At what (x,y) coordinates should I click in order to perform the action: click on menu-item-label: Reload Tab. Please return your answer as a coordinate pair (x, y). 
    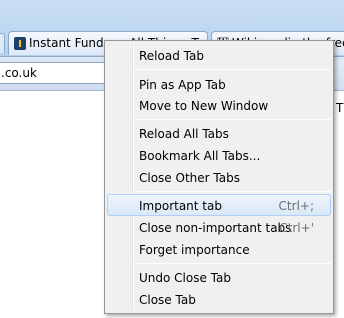
    Looking at the image, I should click on (171, 56).